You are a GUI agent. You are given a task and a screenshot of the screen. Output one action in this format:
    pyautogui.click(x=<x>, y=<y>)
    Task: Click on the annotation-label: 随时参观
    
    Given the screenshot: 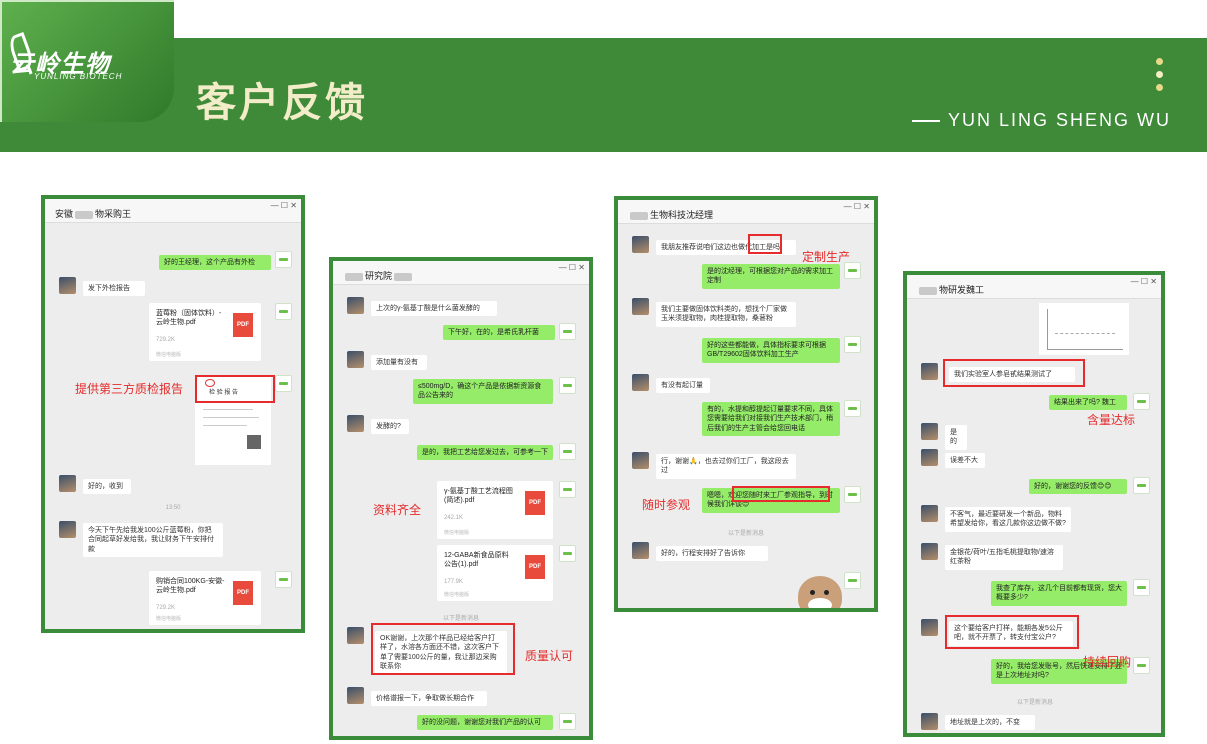 What is the action you would take?
    pyautogui.click(x=666, y=505)
    